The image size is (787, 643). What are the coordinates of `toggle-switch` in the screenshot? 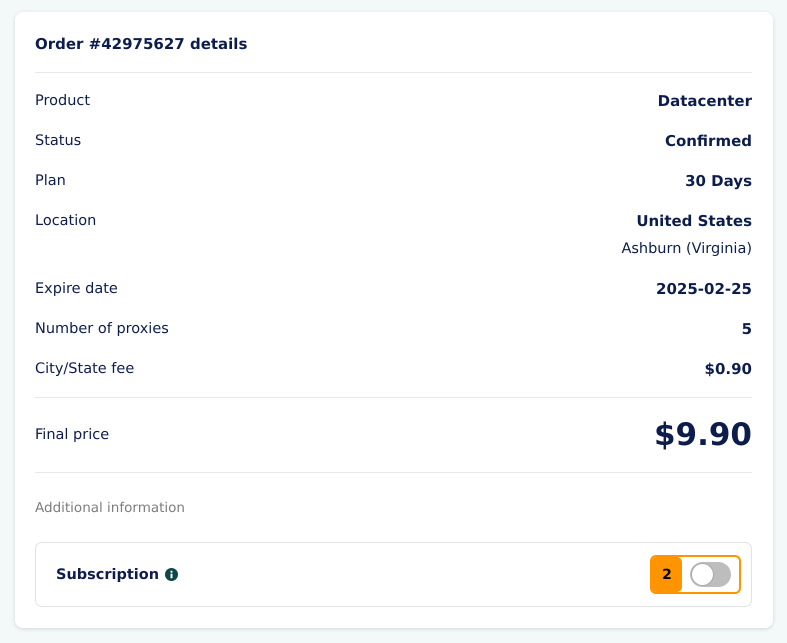 It's located at (710, 574).